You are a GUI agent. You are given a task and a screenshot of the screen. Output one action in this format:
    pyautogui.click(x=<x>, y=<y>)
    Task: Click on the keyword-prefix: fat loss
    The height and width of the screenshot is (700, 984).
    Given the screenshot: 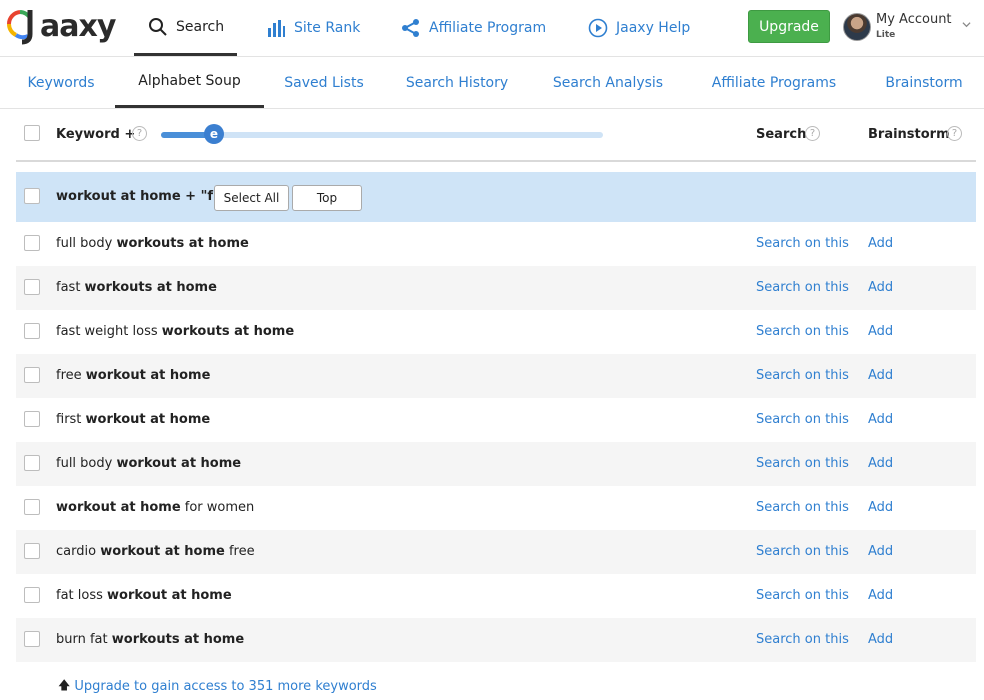 What is the action you would take?
    pyautogui.click(x=82, y=595)
    